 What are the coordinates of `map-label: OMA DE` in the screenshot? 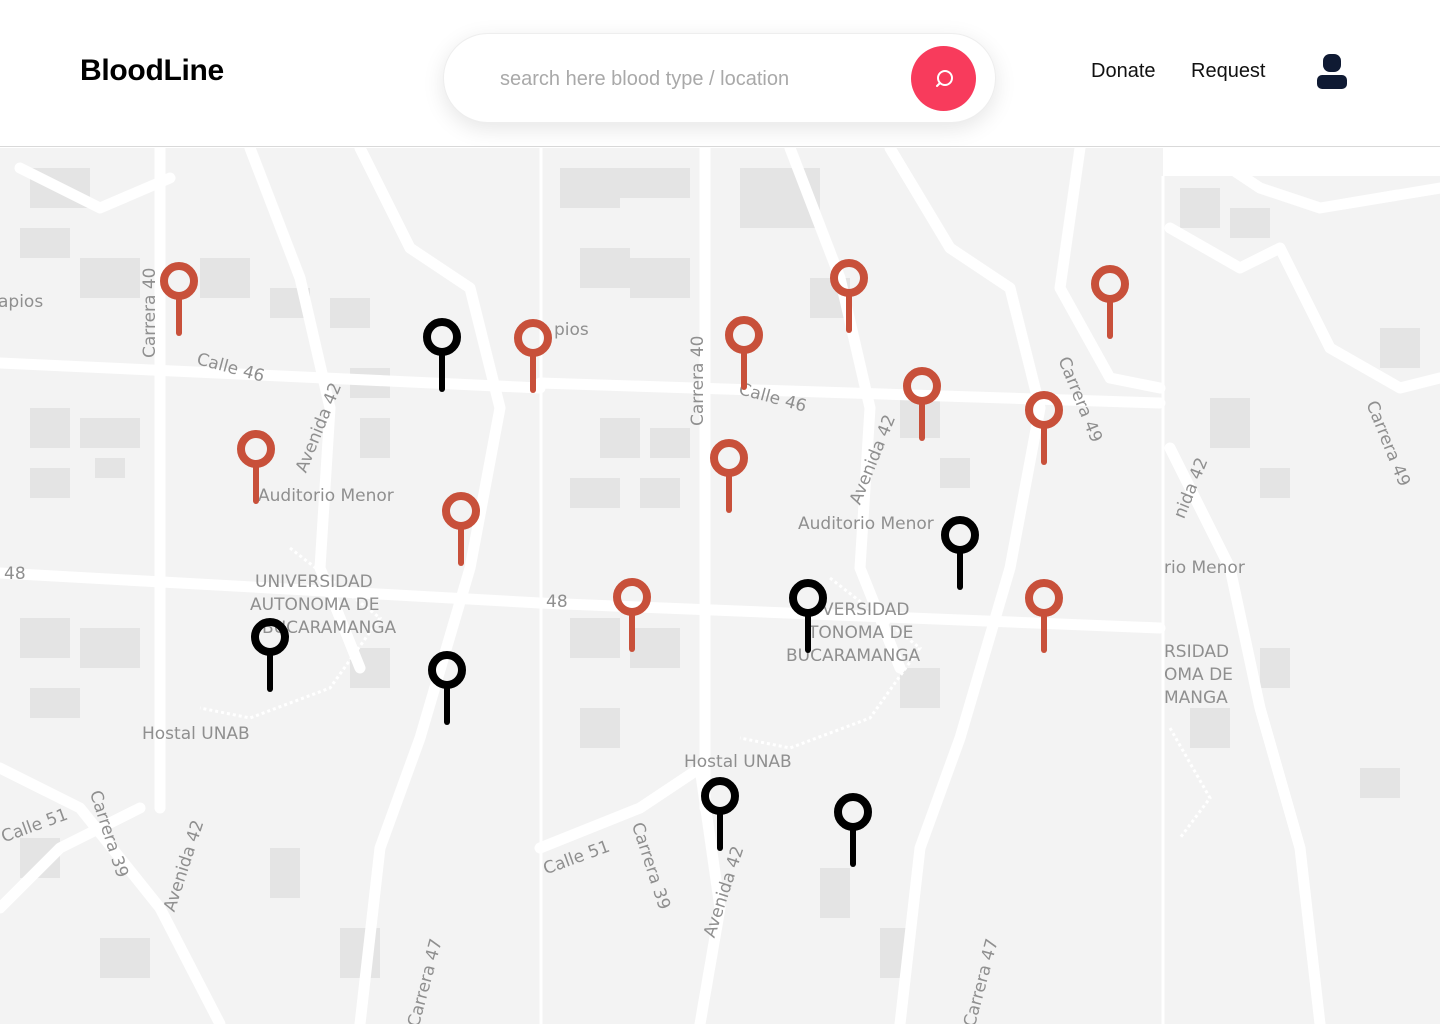 It's located at (1198, 675).